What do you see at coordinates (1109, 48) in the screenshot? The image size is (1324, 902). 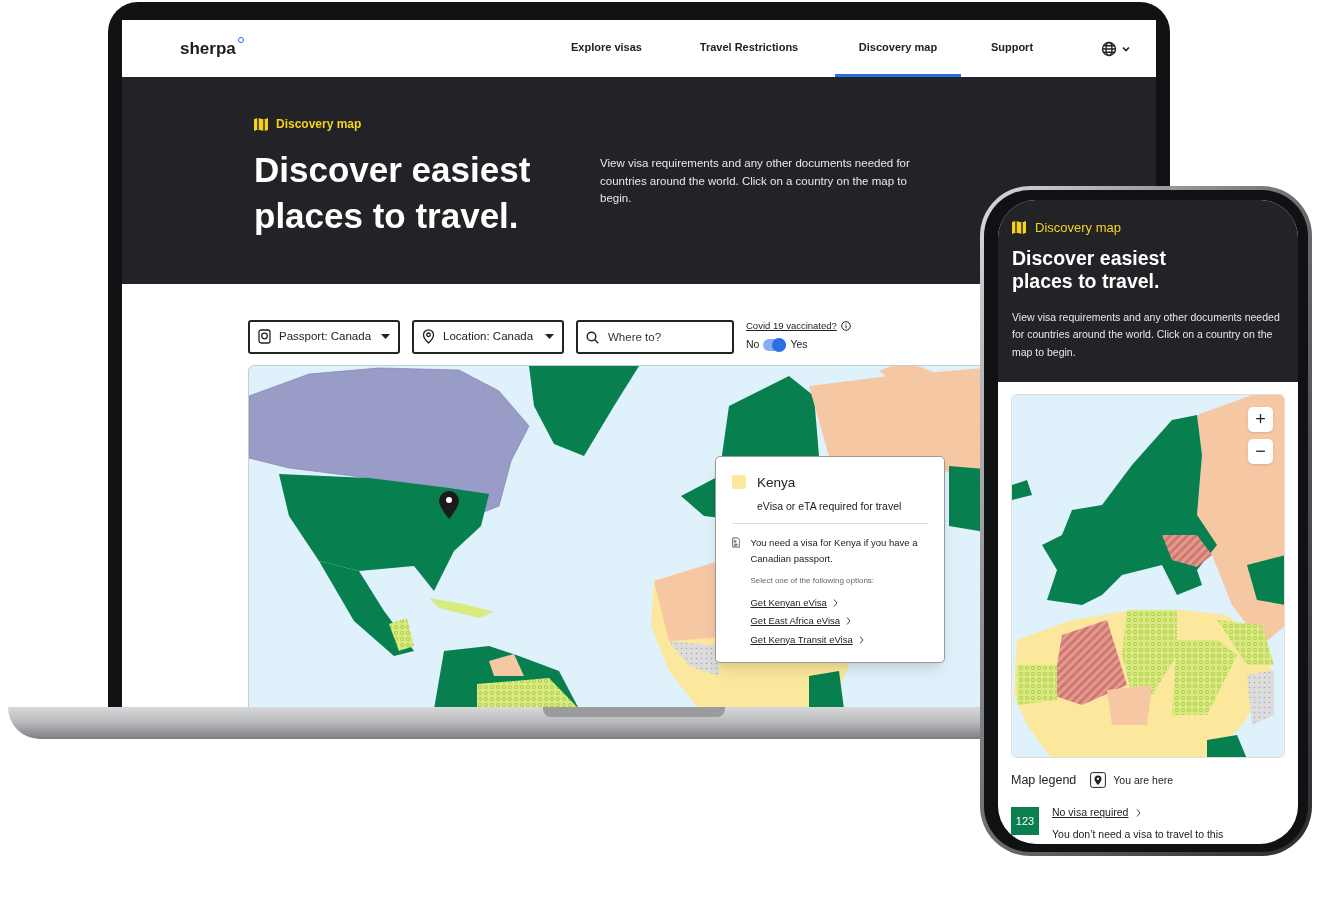 I see `globe-icon` at bounding box center [1109, 48].